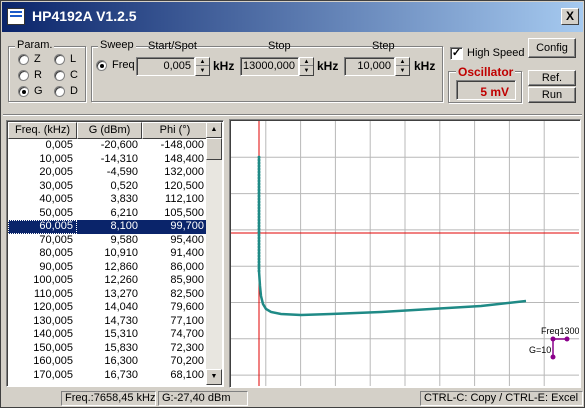 The width and height of the screenshot is (585, 408). What do you see at coordinates (292, 17) in the screenshot?
I see `title-bar: HP4192A V1.2.5 X` at bounding box center [292, 17].